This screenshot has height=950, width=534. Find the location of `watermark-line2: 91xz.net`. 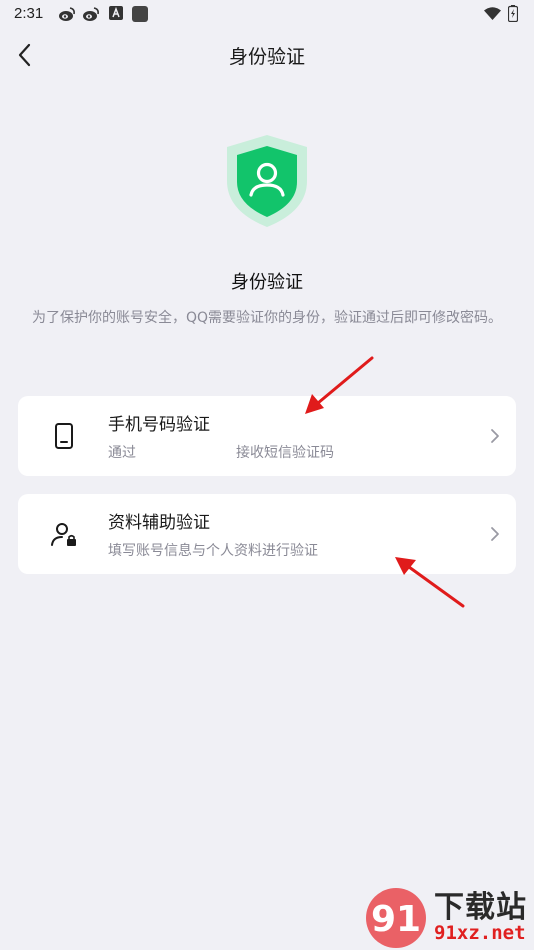

watermark-line2: 91xz.net is located at coordinates (480, 933).